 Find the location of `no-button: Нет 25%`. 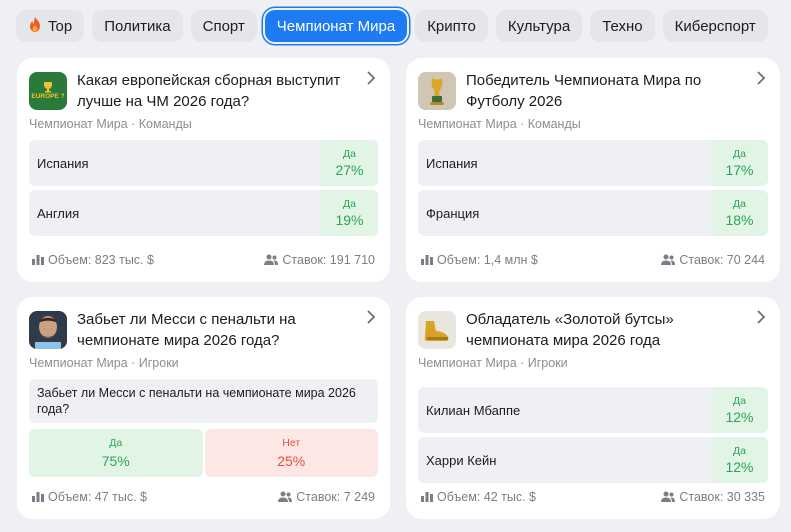

no-button: Нет 25% is located at coordinates (291, 453).